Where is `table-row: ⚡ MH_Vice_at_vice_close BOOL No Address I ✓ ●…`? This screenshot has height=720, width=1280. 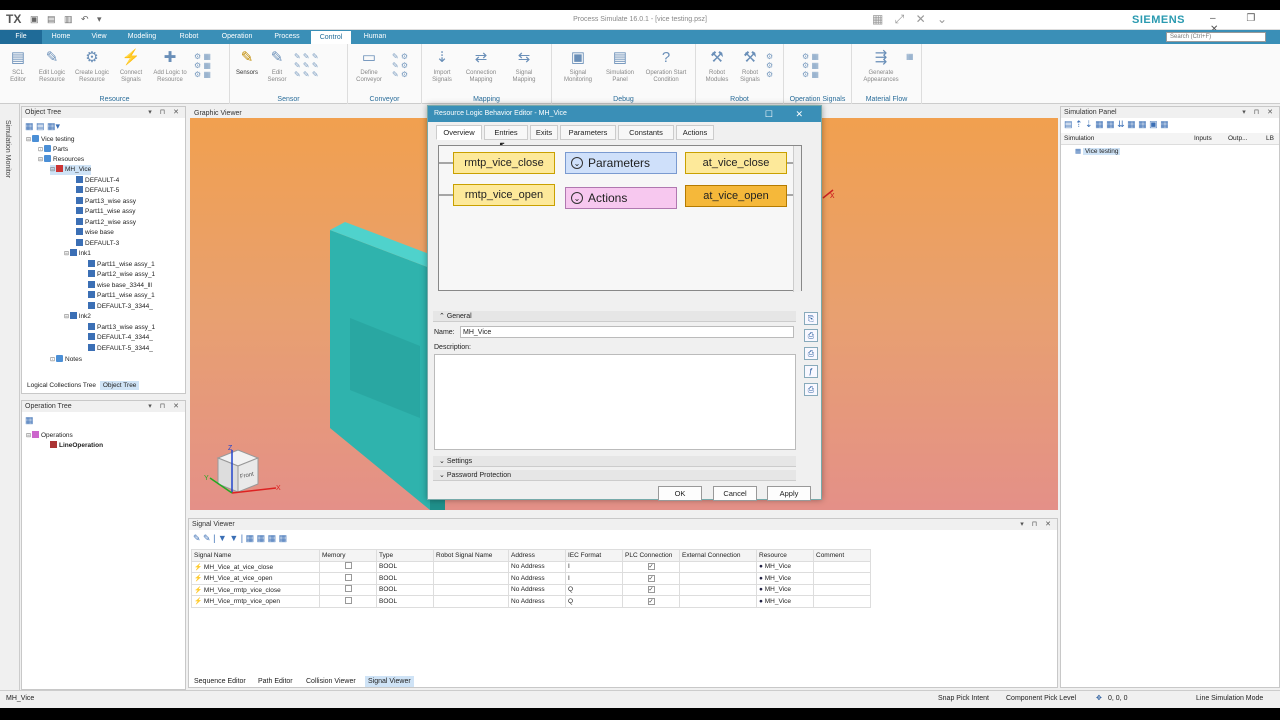
table-row: ⚡ MH_Vice_at_vice_close BOOL No Address I ✓ ●… is located at coordinates (531, 566).